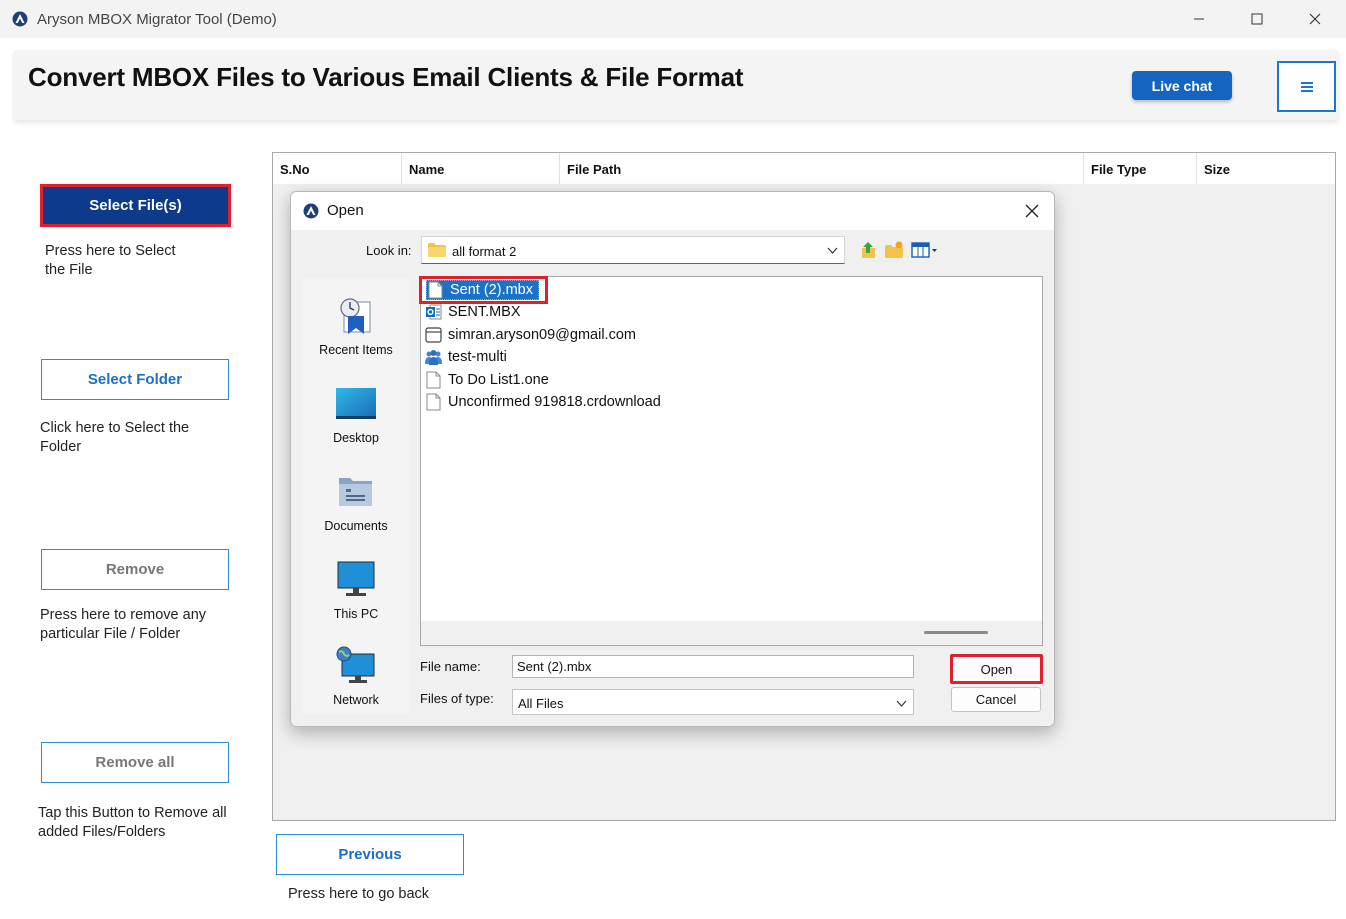 The height and width of the screenshot is (919, 1346). Describe the element at coordinates (1182, 85) in the screenshot. I see `live-chat-button: Live chat` at that location.